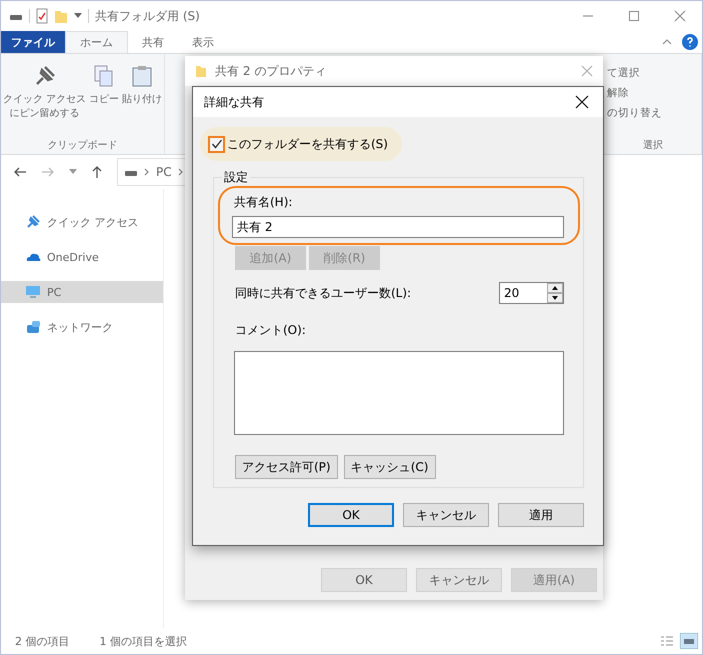 The height and width of the screenshot is (655, 703). What do you see at coordinates (82, 292) in the screenshot?
I see `nav-item: PC` at bounding box center [82, 292].